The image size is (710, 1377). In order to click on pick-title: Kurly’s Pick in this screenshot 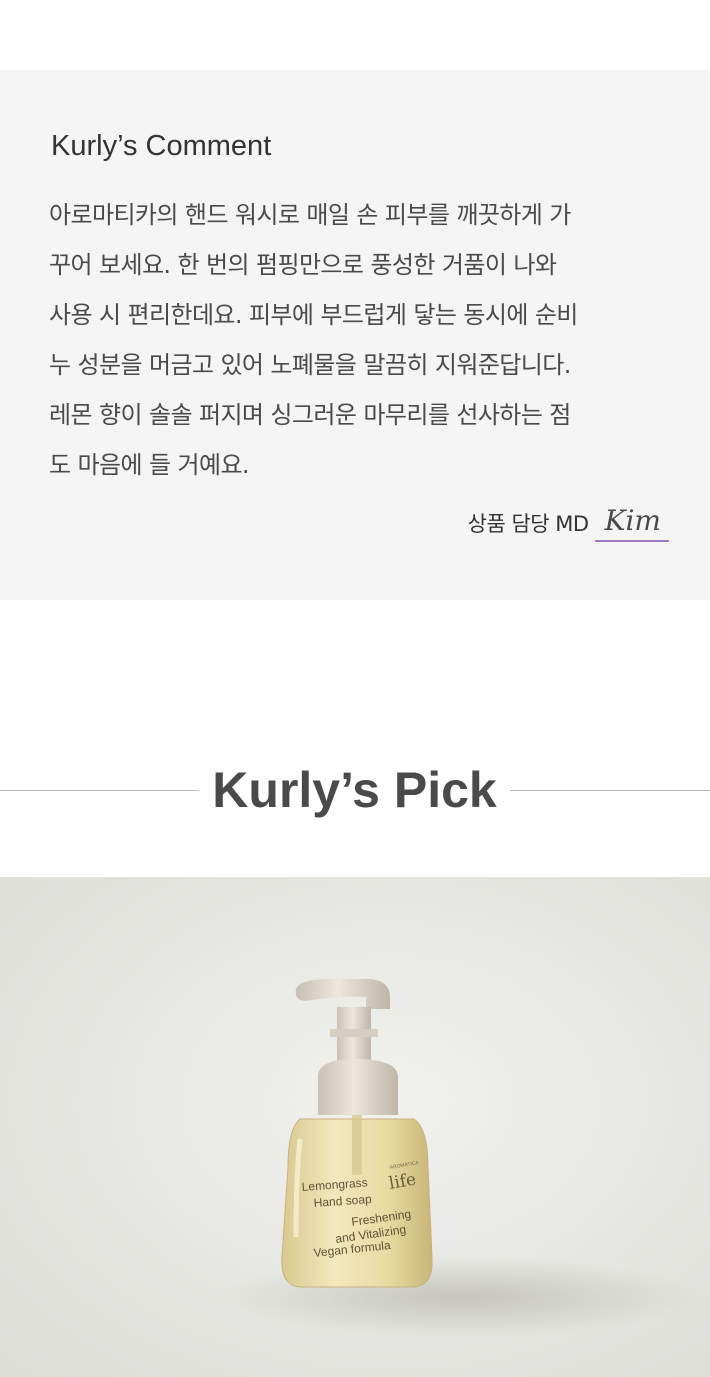, I will do `click(354, 790)`.